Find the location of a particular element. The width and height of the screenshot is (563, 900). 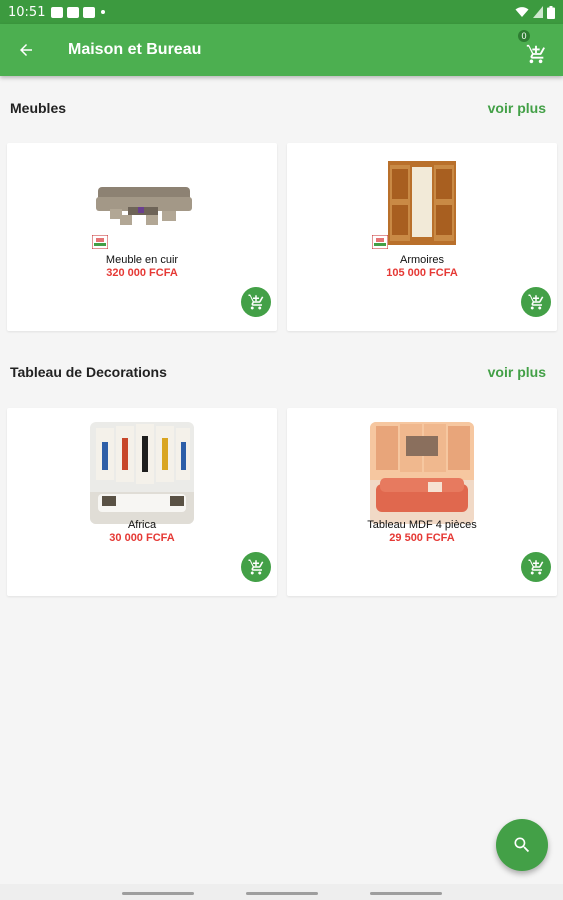

product-name: Armoires is located at coordinates (421, 260).